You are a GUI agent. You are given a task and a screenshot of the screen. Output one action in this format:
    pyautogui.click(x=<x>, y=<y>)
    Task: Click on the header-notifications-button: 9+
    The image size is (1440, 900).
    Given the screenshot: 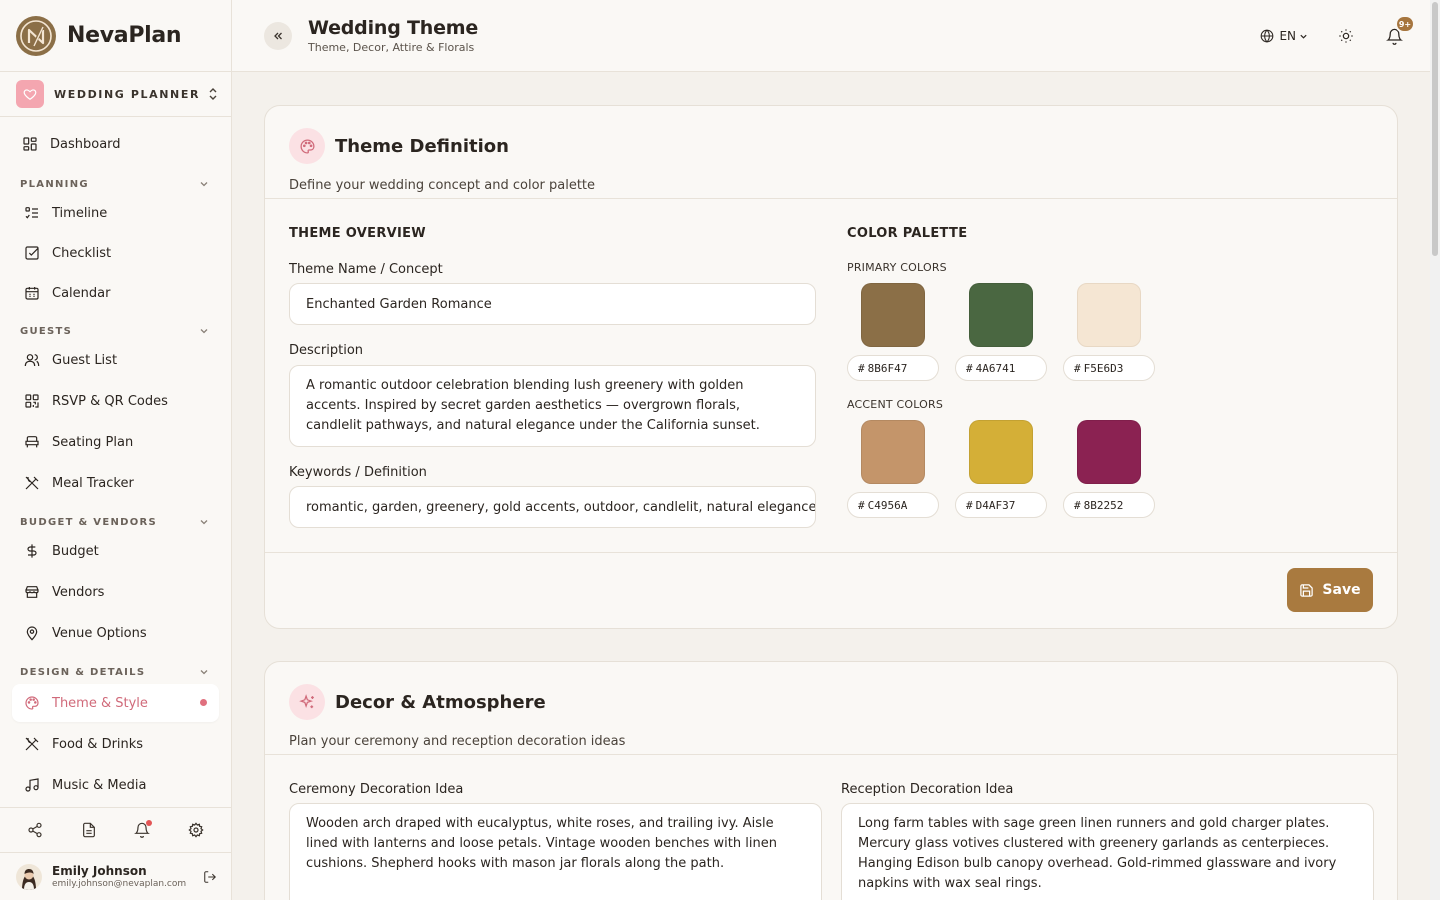 What is the action you would take?
    pyautogui.click(x=1395, y=34)
    